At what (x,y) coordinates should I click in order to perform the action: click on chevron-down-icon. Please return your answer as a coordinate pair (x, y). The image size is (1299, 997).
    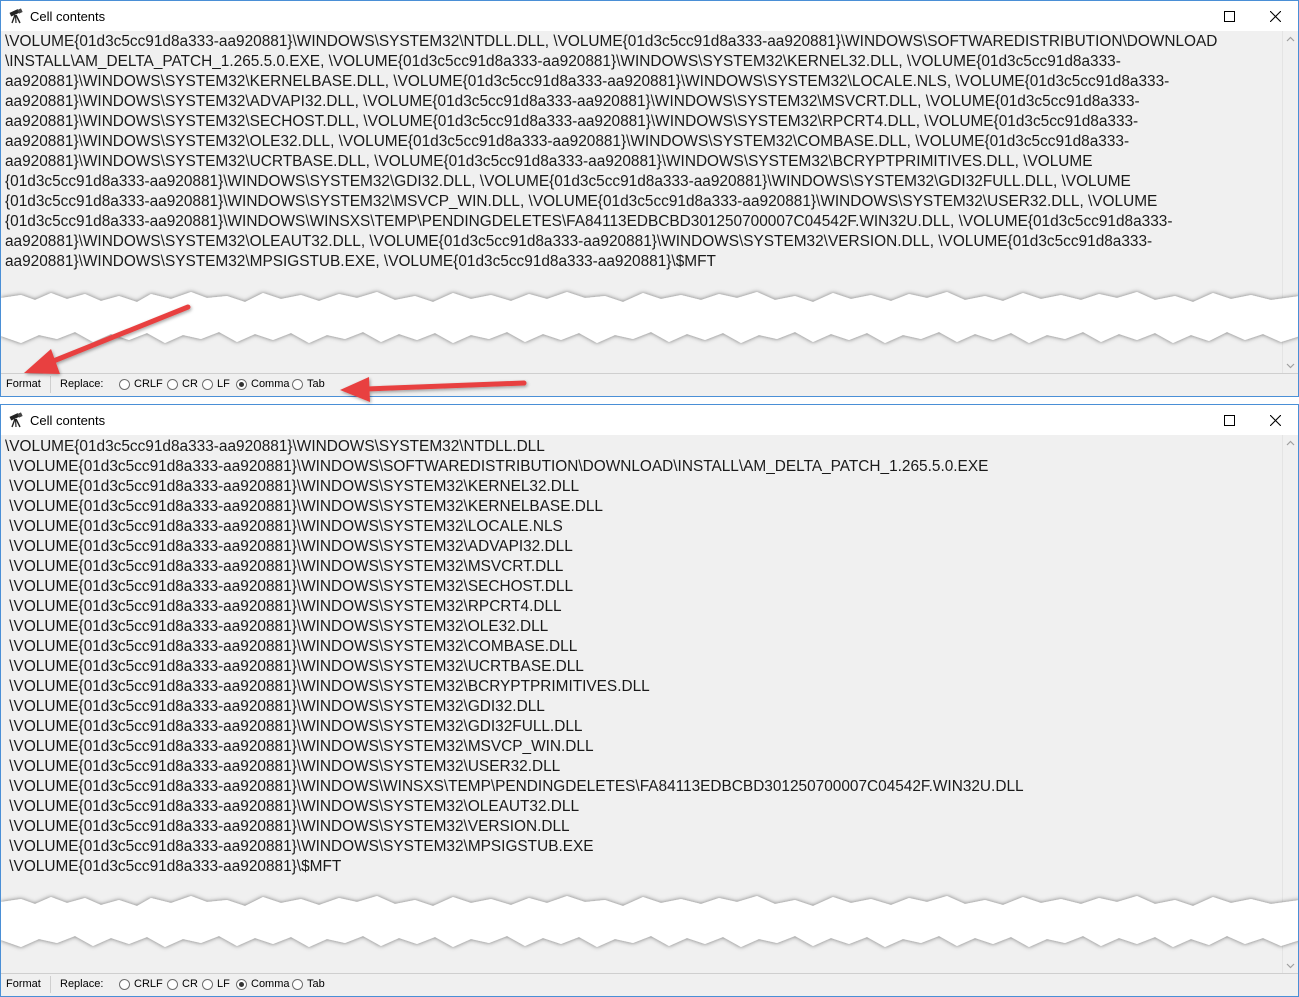
    Looking at the image, I should click on (1290, 366).